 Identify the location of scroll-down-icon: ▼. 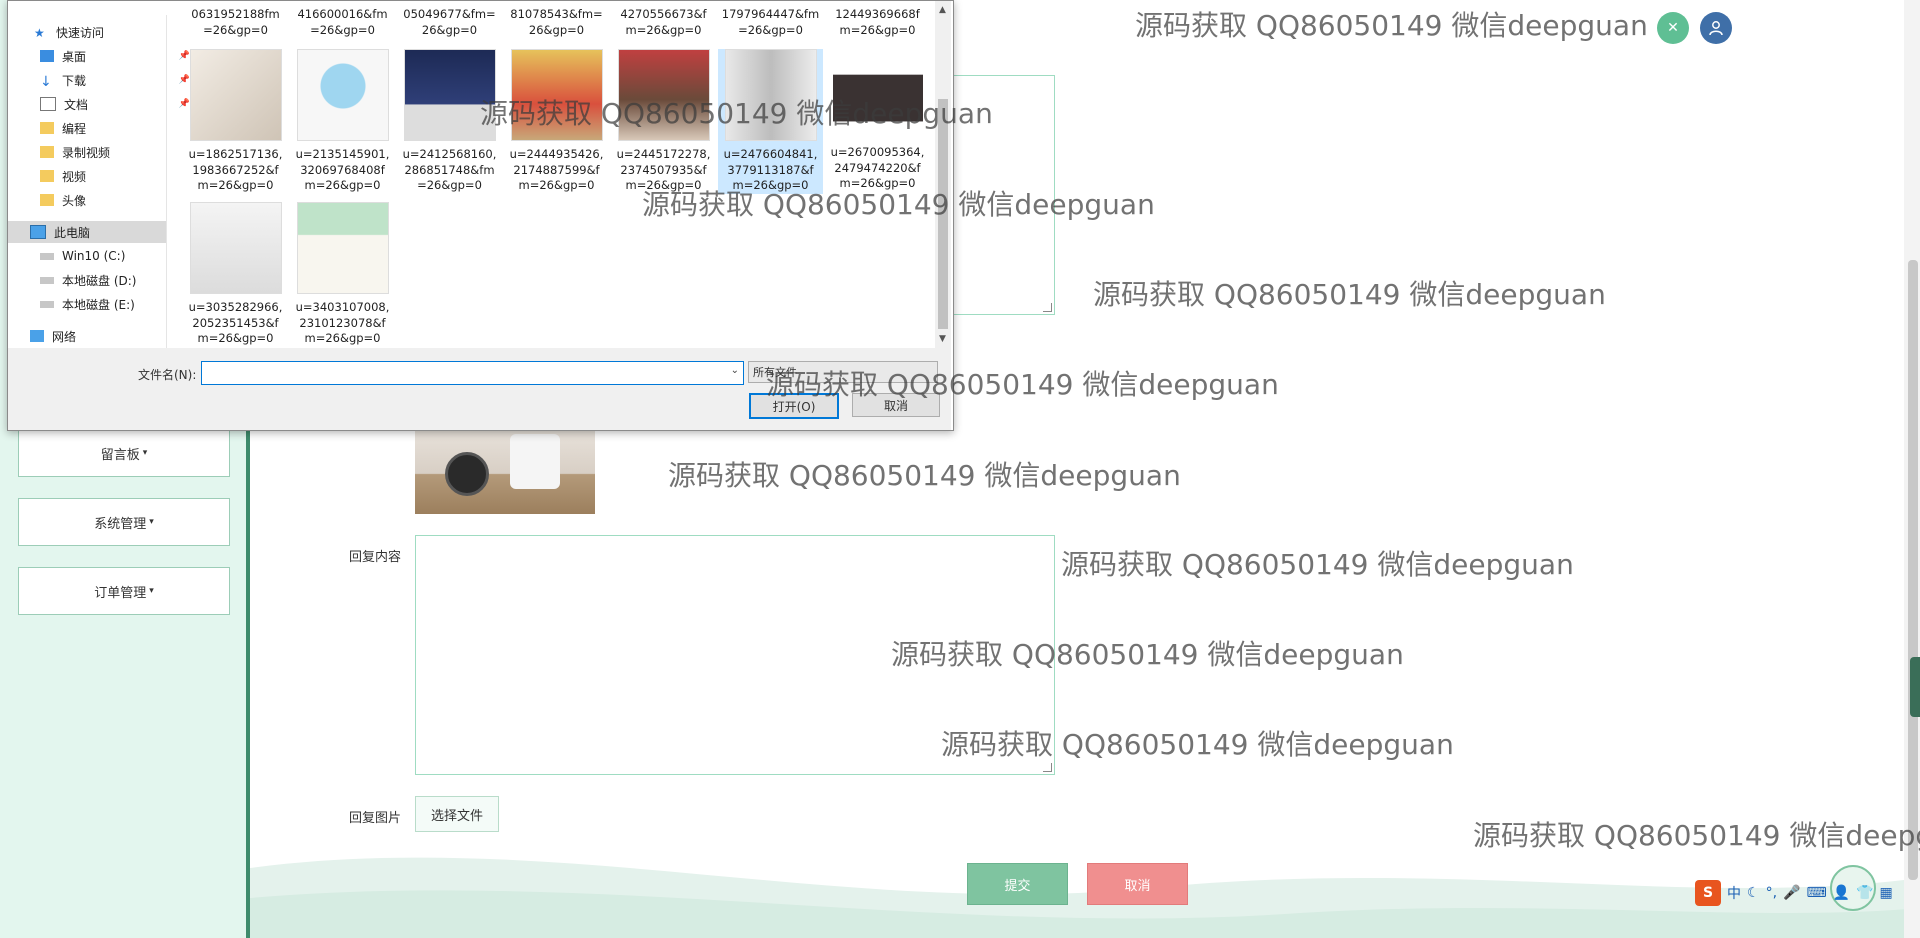
(942, 339).